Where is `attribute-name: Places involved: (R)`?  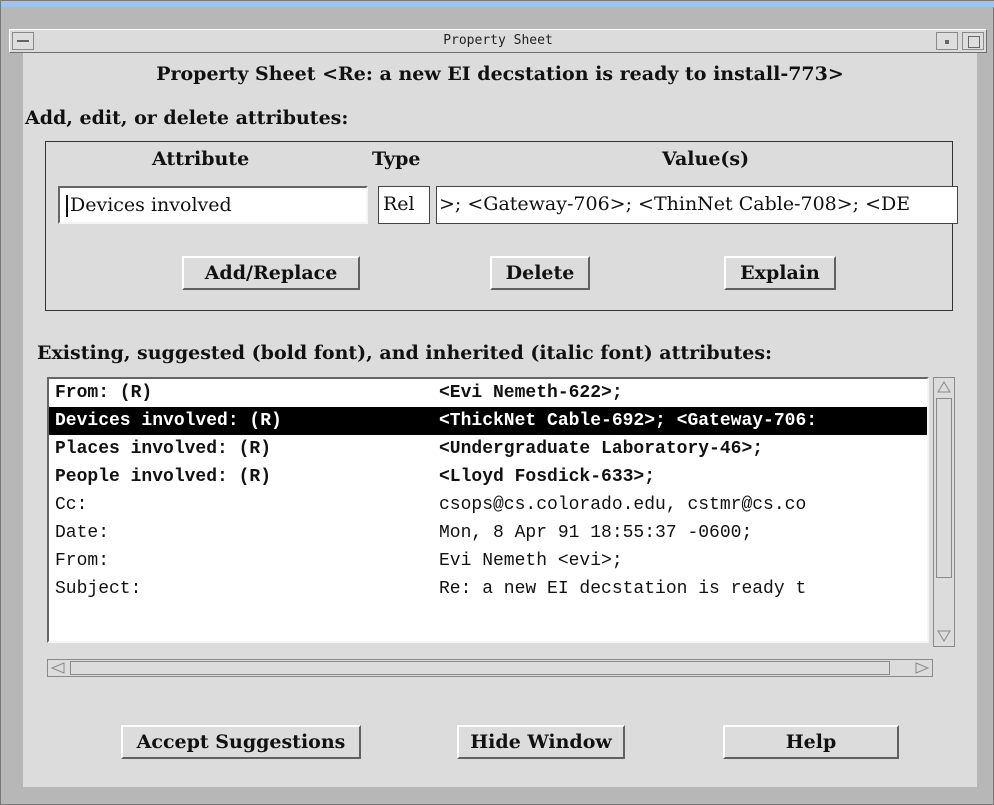
attribute-name: Places involved: (R) is located at coordinates (163, 449).